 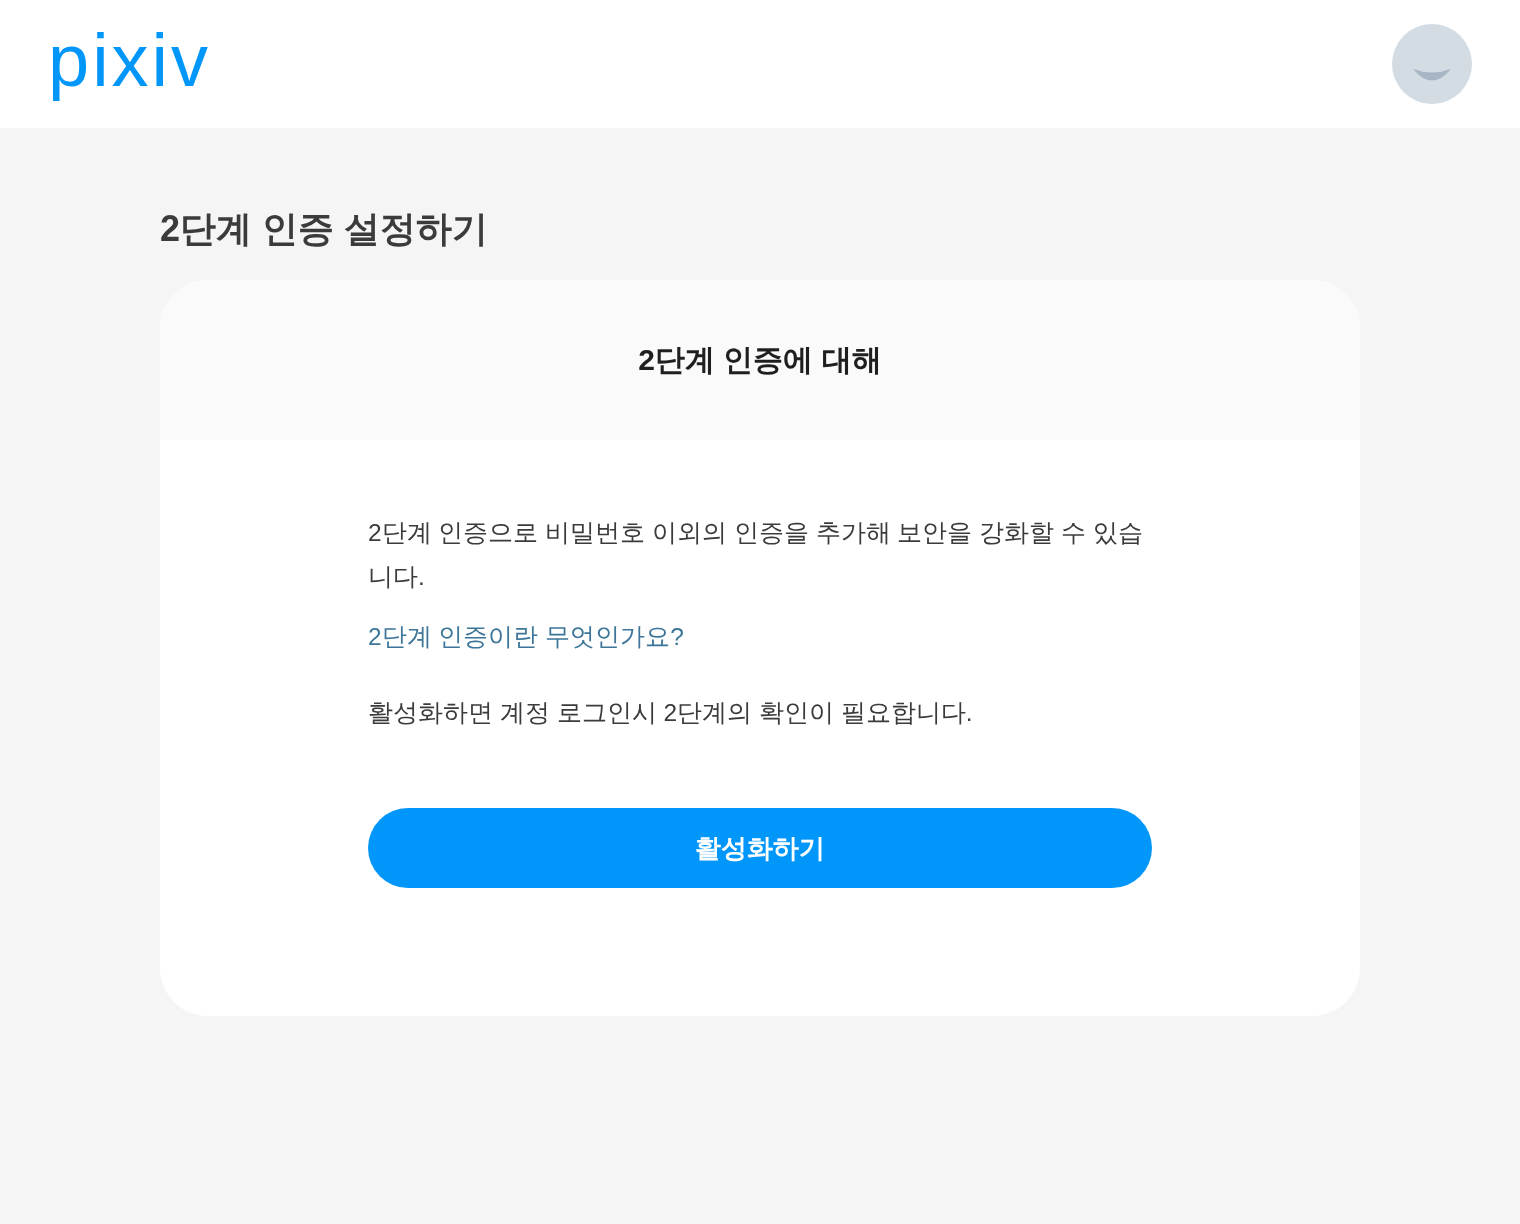 What do you see at coordinates (760, 360) in the screenshot?
I see `card-heading: 2단계 인증에 대해` at bounding box center [760, 360].